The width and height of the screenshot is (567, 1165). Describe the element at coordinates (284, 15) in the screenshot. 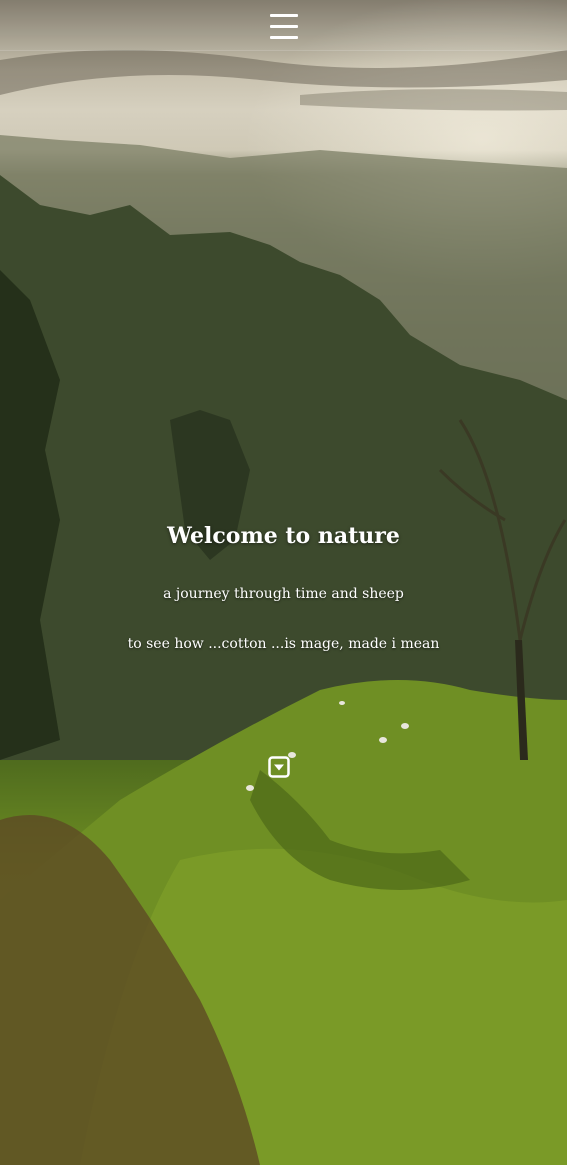

I see `menu-bar-top` at that location.